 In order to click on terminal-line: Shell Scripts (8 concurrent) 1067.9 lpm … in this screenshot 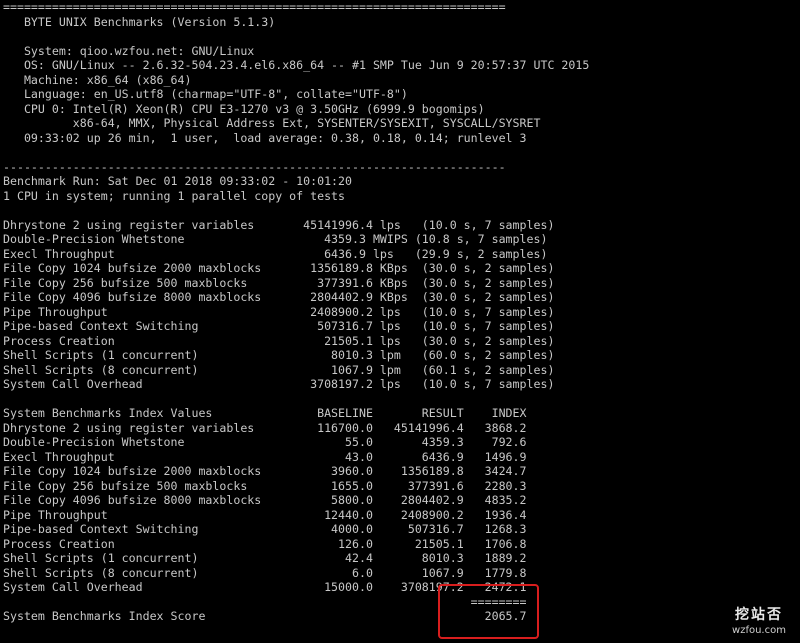, I will do `click(279, 369)`.